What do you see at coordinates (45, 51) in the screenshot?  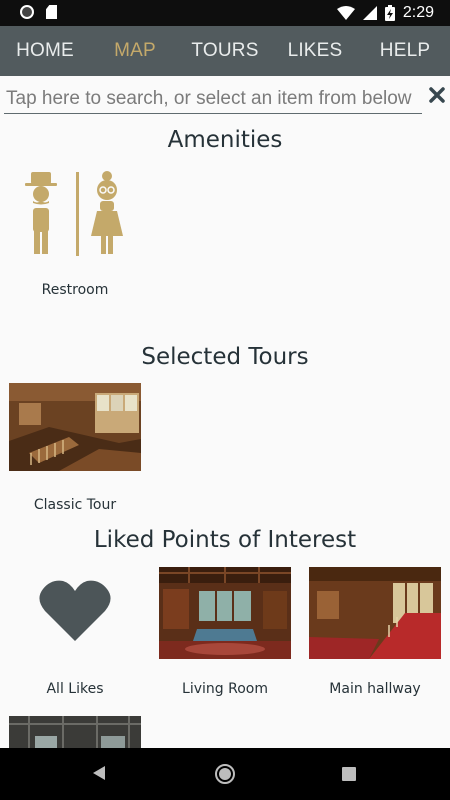 I see `nav-home: HOME` at bounding box center [45, 51].